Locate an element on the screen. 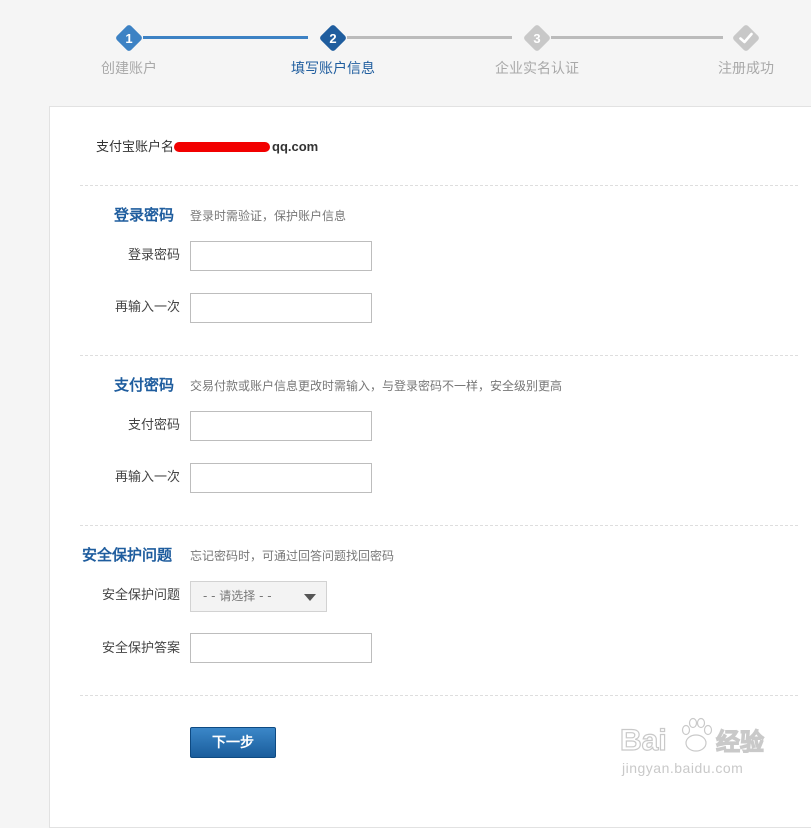 The image size is (811, 828). security-question-label: 安全保护问题 is located at coordinates (140, 595).